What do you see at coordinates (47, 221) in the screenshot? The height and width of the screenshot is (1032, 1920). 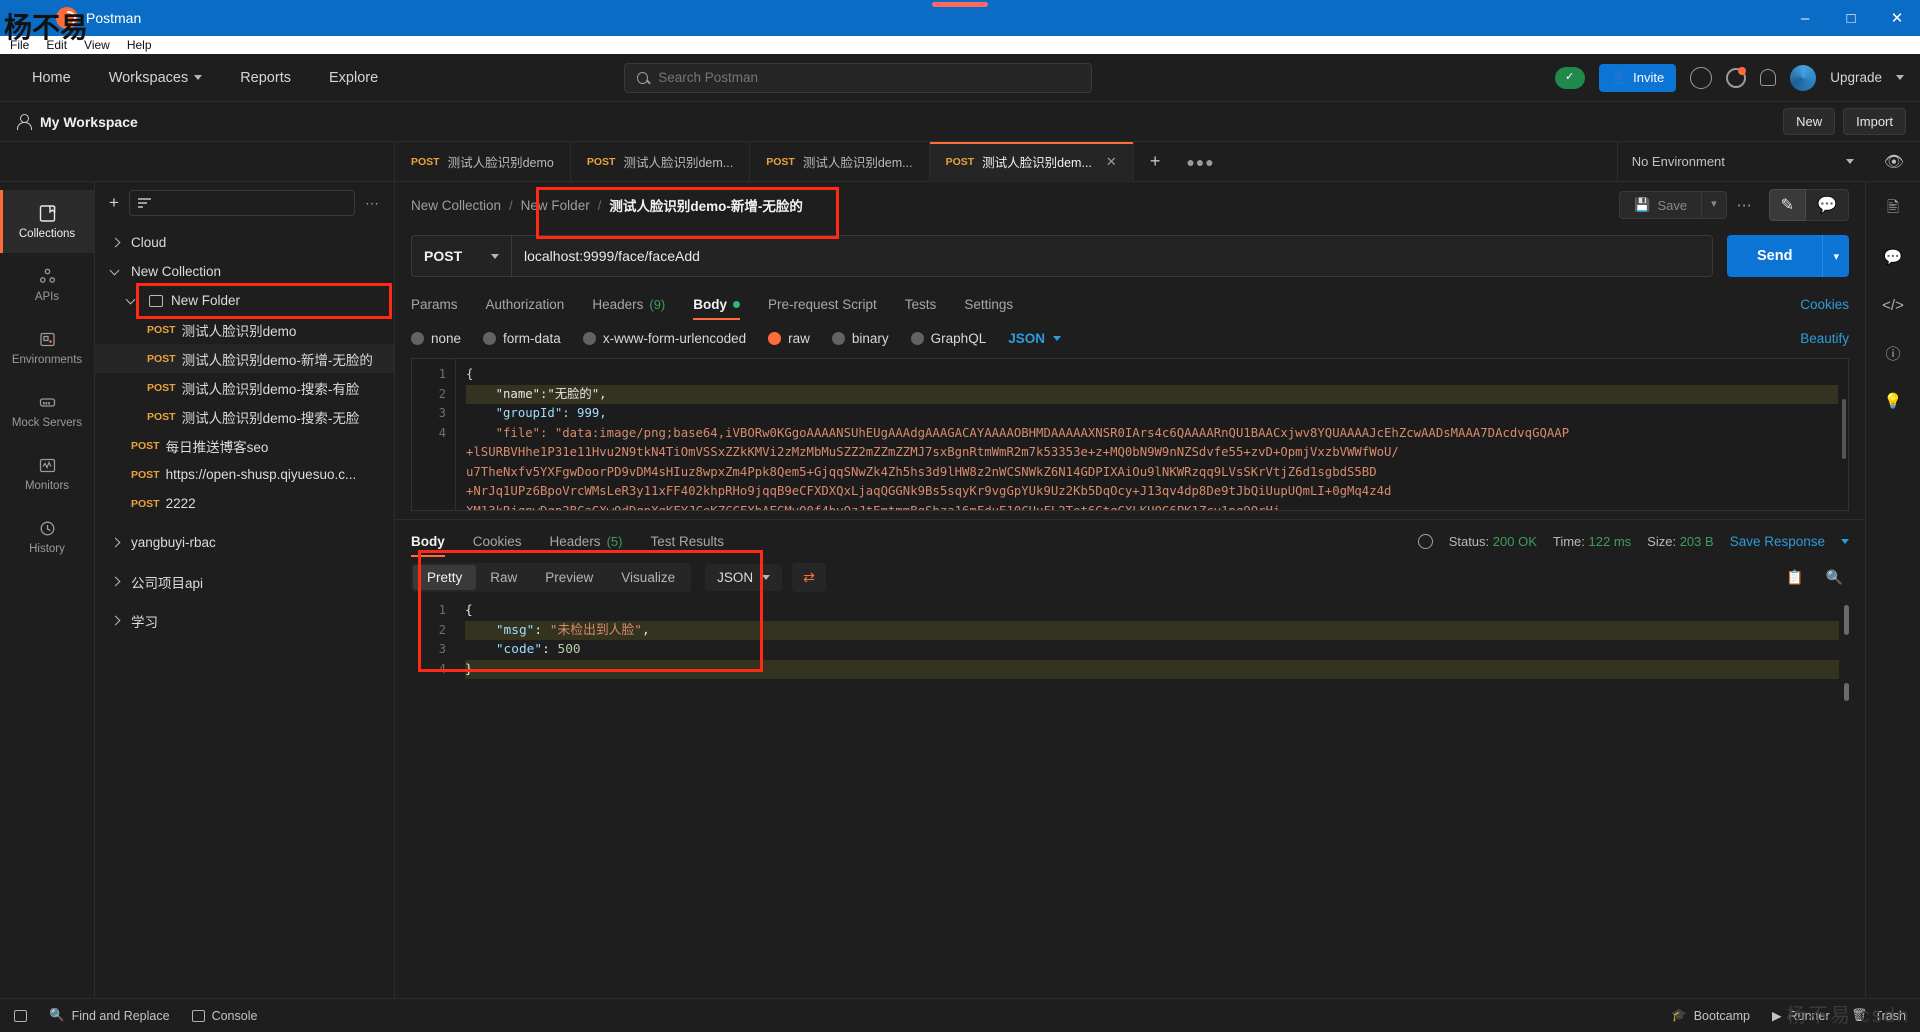 I see `sidebar-item-collections: Collections` at bounding box center [47, 221].